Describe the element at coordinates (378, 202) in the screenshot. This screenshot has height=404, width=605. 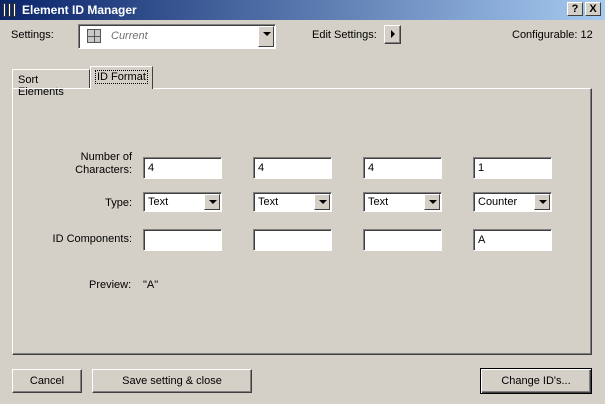
I see `type-select-3-value: Text` at that location.